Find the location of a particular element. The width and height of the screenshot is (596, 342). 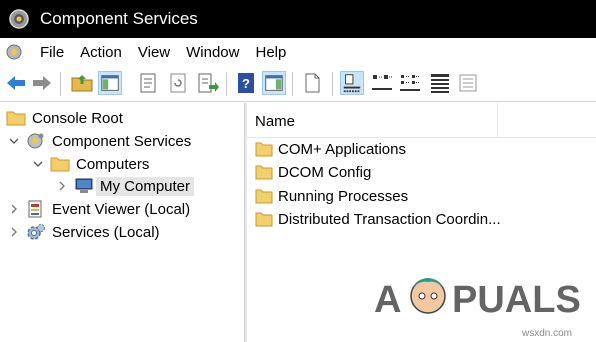

console-menu-icon is located at coordinates (14, 52).